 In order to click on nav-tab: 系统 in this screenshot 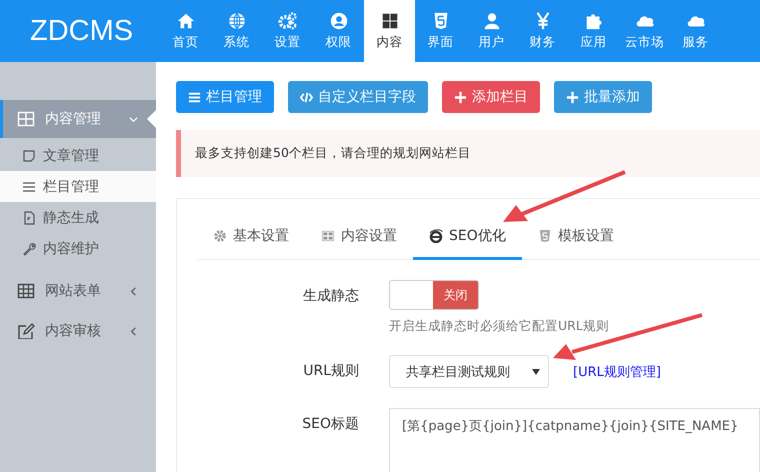, I will do `click(236, 31)`.